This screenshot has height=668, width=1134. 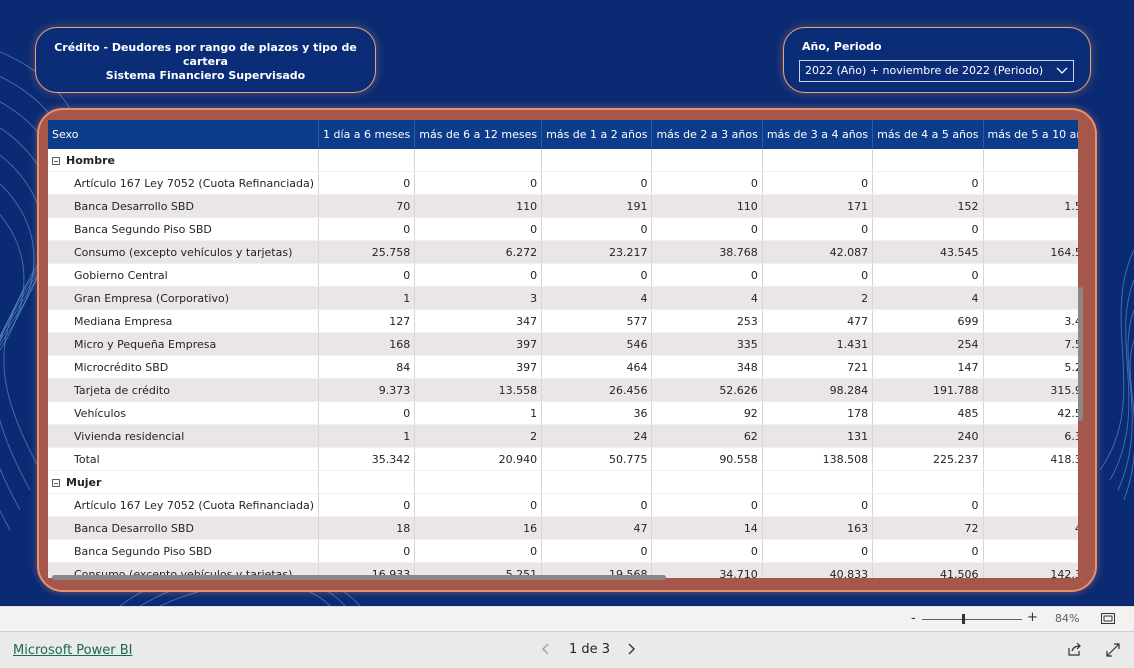 What do you see at coordinates (1030, 321) in the screenshot?
I see `value-cell: 3.446` at bounding box center [1030, 321].